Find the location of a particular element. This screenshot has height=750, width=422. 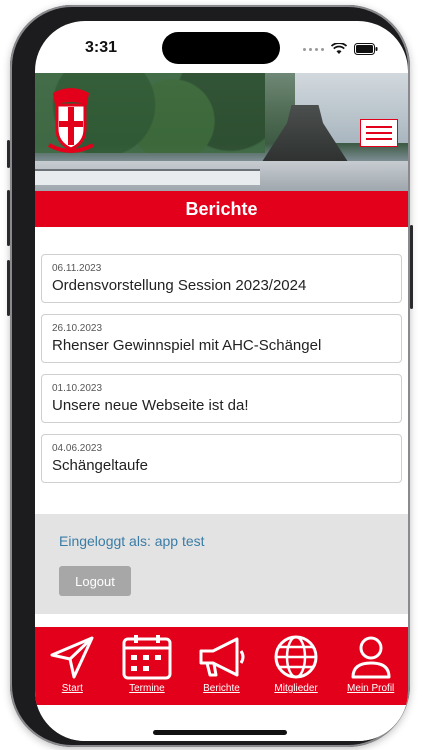

report-date: 26.10.2023 is located at coordinates (77, 328).